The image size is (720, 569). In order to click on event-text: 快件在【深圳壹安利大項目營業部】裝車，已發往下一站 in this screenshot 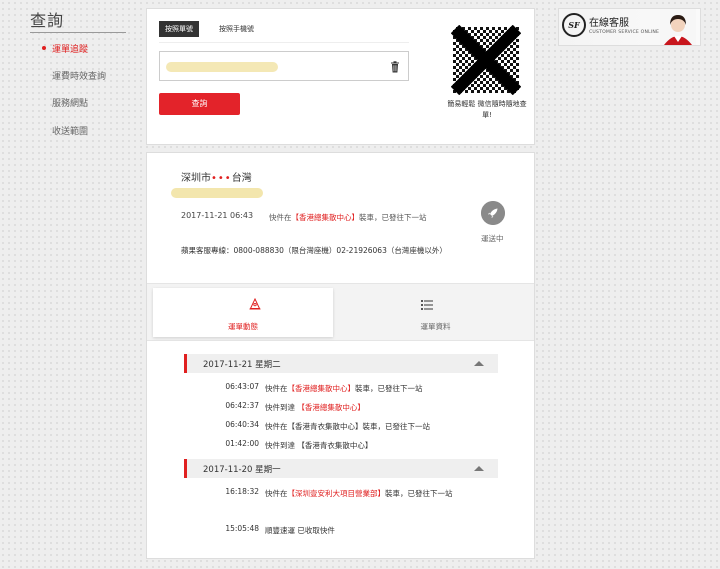, I will do `click(376, 493)`.